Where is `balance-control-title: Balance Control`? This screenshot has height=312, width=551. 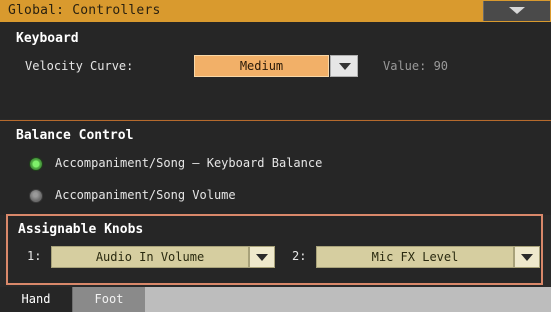 balance-control-title: Balance Control is located at coordinates (75, 135).